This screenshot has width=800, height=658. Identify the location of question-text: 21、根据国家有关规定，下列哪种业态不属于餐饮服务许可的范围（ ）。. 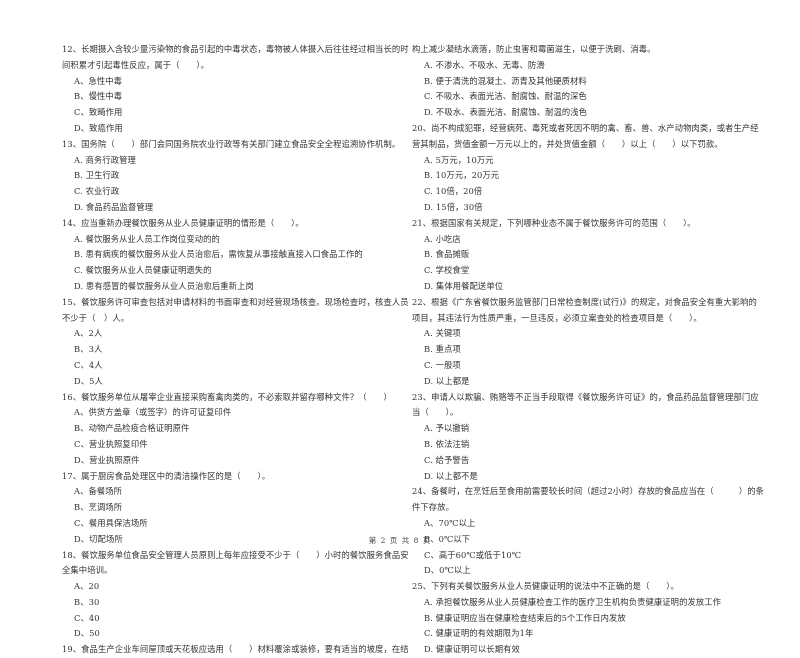
(554, 222).